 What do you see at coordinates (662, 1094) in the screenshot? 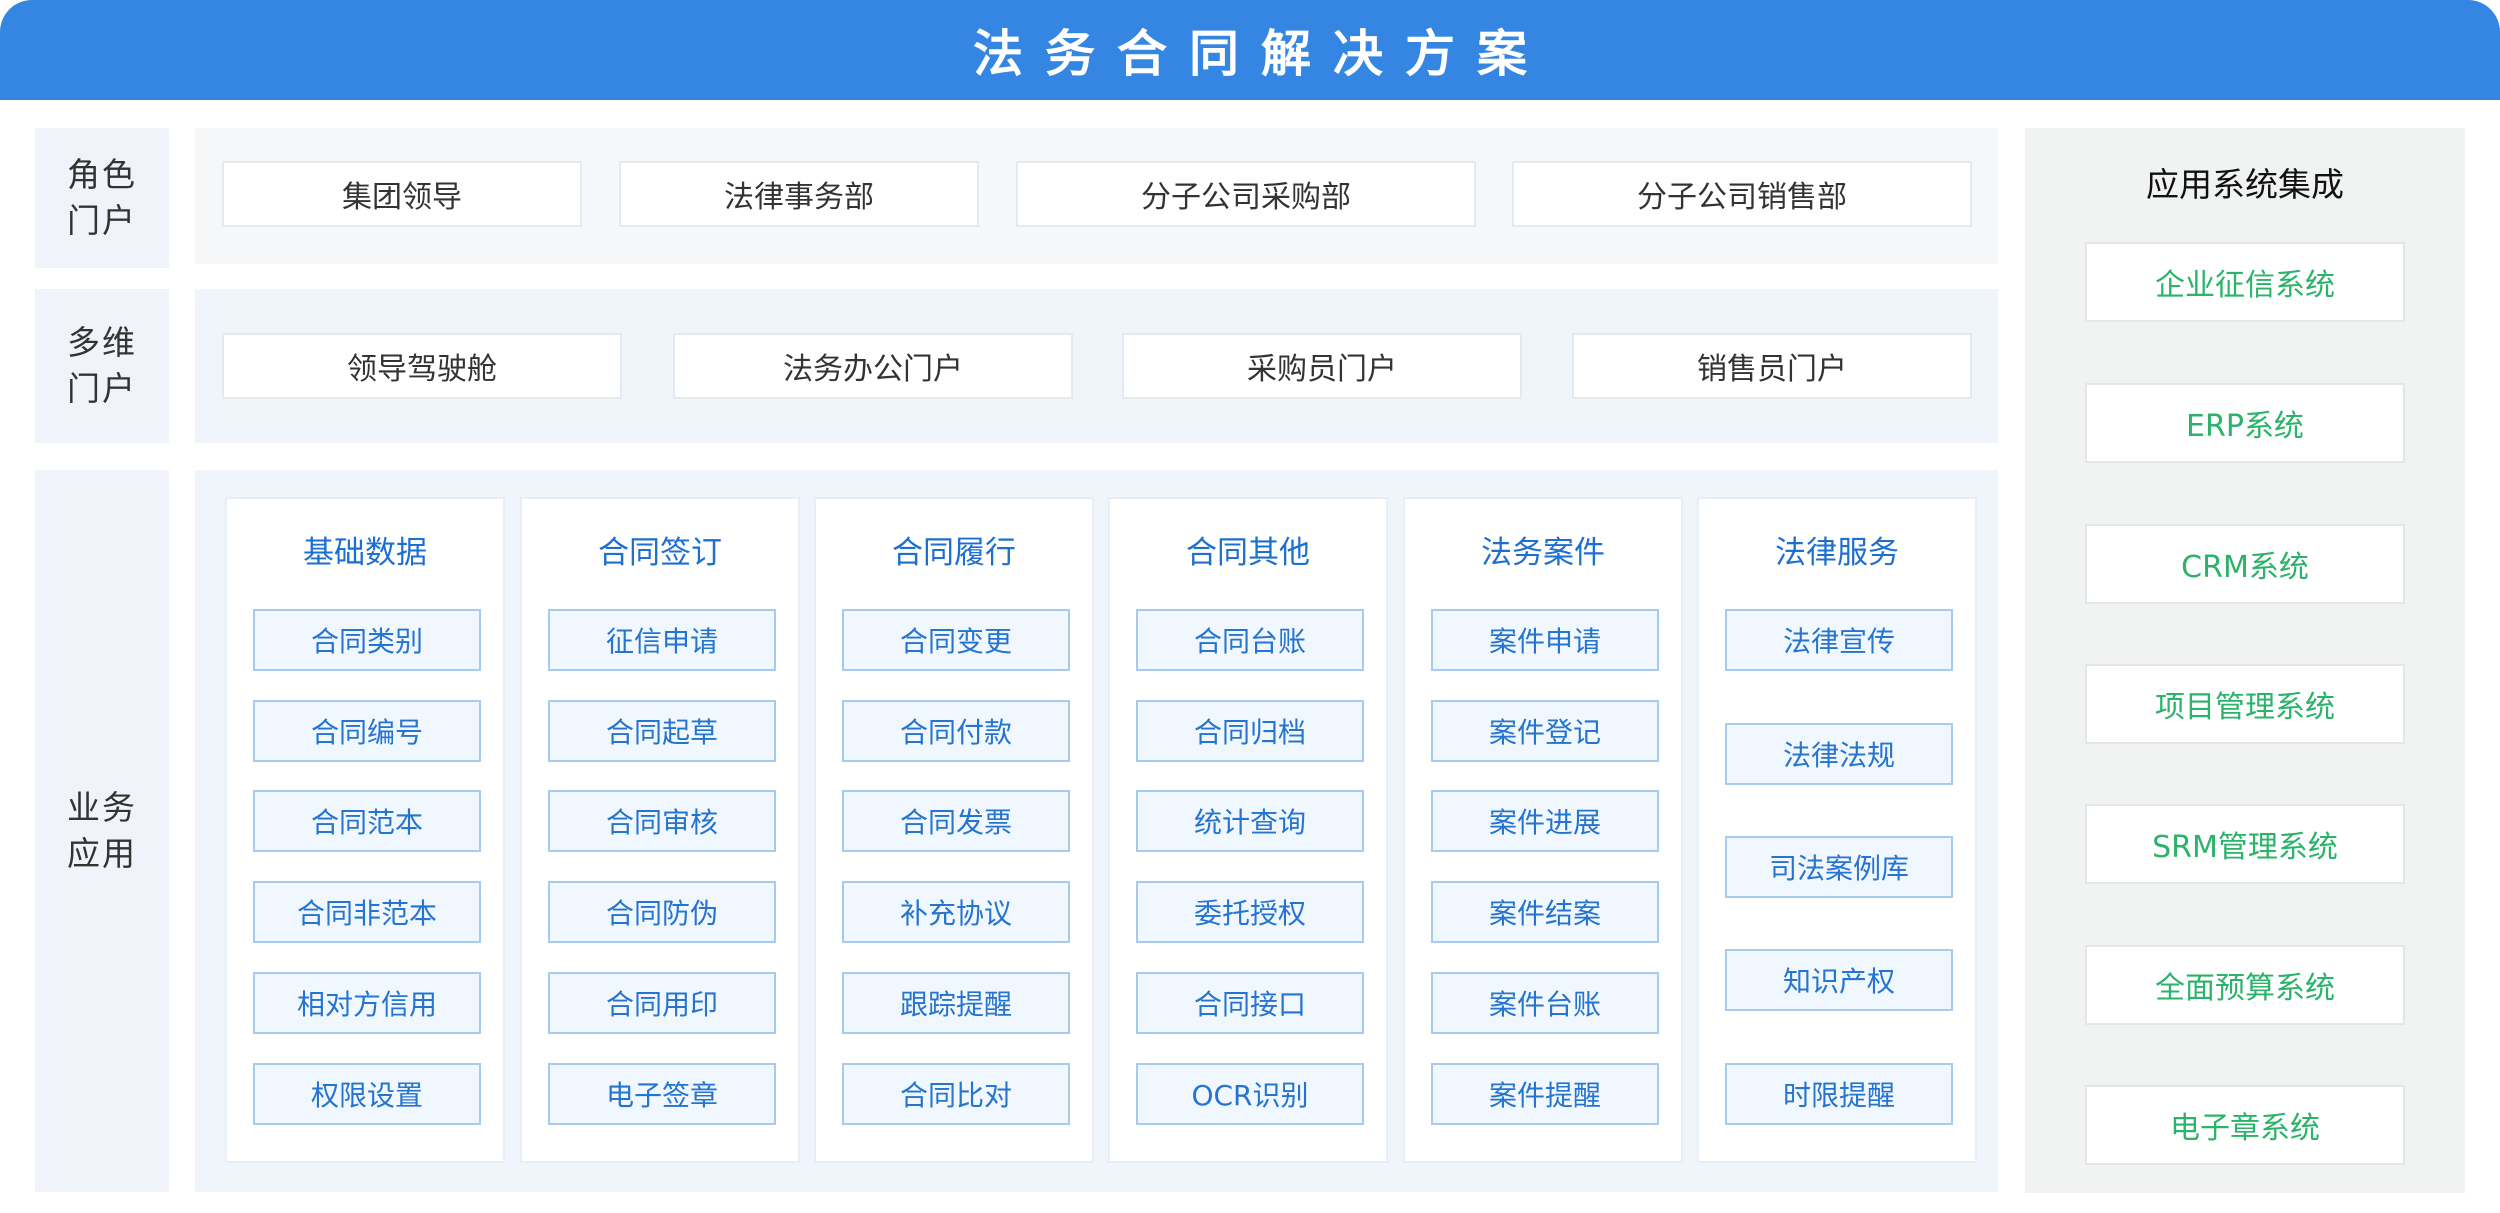
I see `module-item: 电子签章` at bounding box center [662, 1094].